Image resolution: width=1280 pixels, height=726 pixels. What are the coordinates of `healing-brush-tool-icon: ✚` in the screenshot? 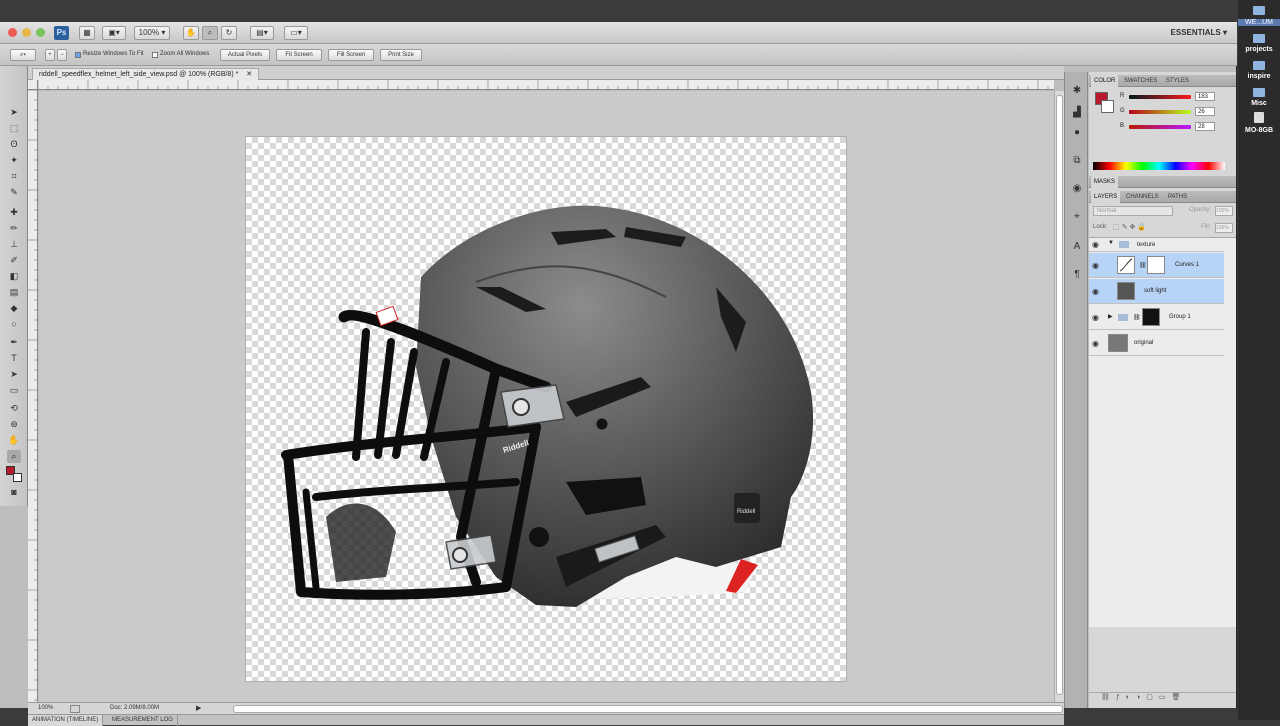 It's located at (14, 212).